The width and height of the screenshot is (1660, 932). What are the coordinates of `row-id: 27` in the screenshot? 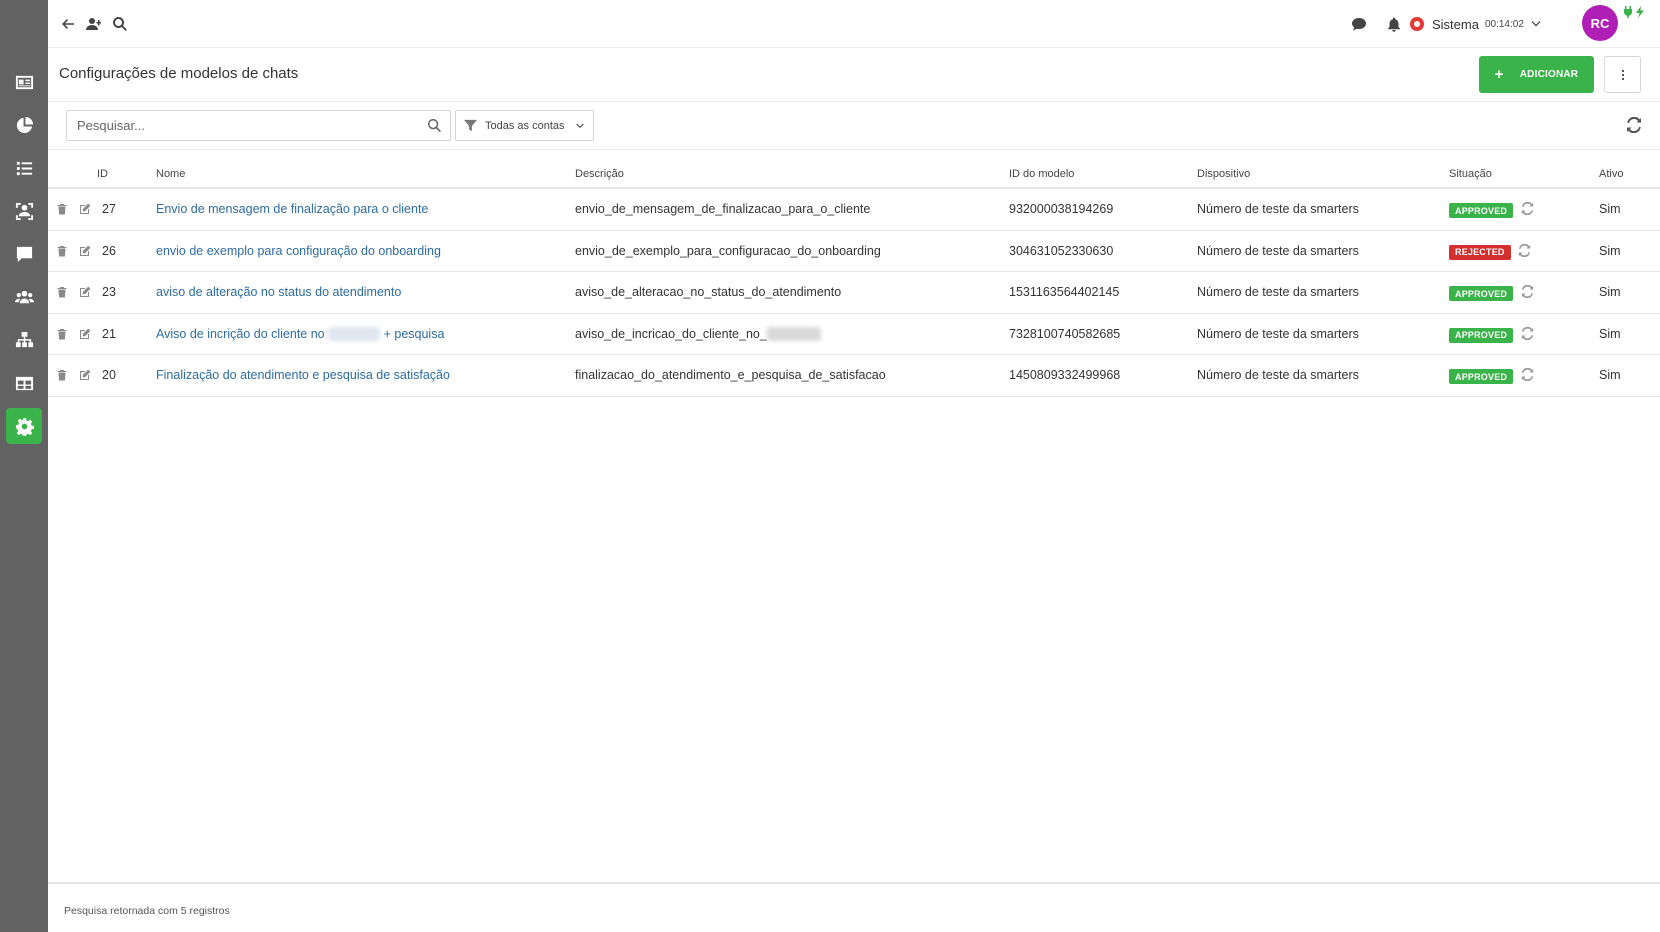 It's located at (109, 209).